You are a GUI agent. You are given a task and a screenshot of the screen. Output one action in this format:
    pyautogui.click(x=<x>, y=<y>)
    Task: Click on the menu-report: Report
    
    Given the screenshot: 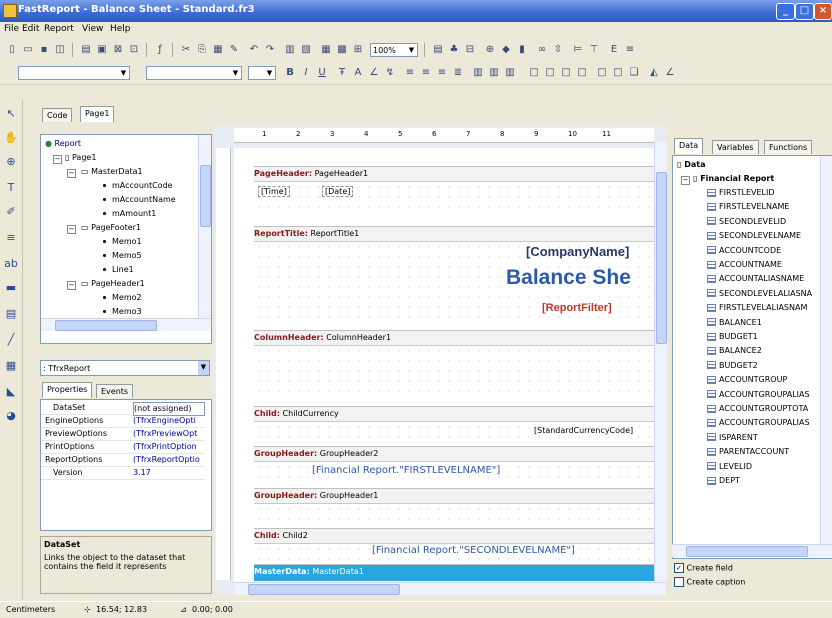 What is the action you would take?
    pyautogui.click(x=59, y=29)
    